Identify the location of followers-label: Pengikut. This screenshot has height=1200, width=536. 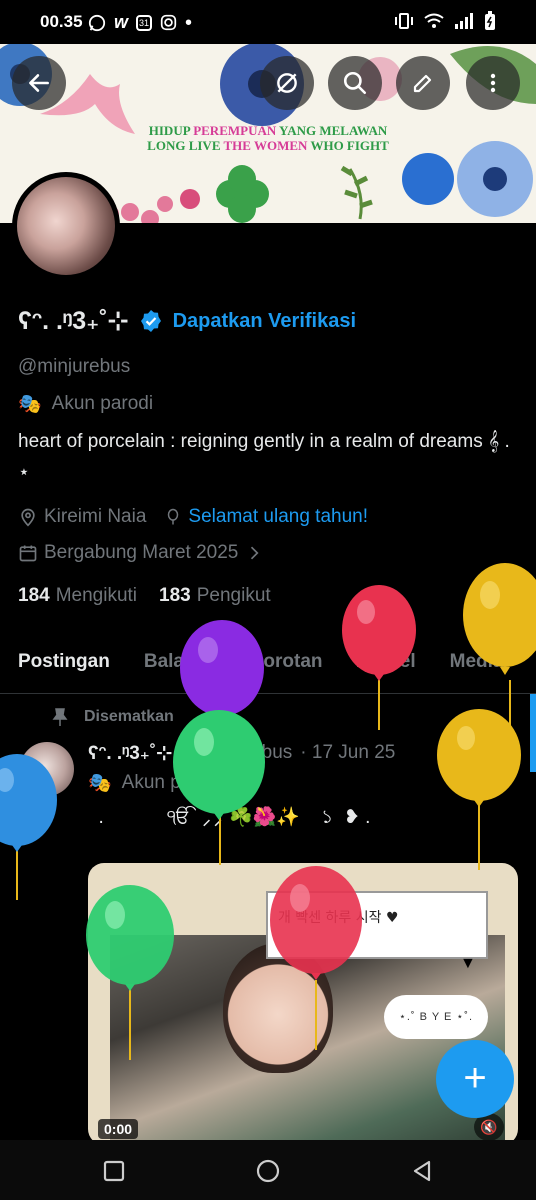
(233, 595).